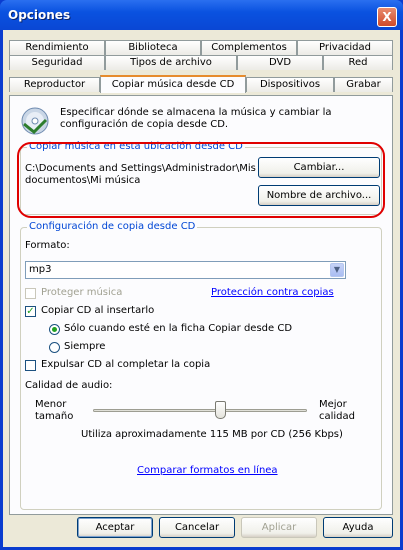 This screenshot has width=403, height=550. What do you see at coordinates (363, 84) in the screenshot?
I see `tab-grabar: Grabar` at bounding box center [363, 84].